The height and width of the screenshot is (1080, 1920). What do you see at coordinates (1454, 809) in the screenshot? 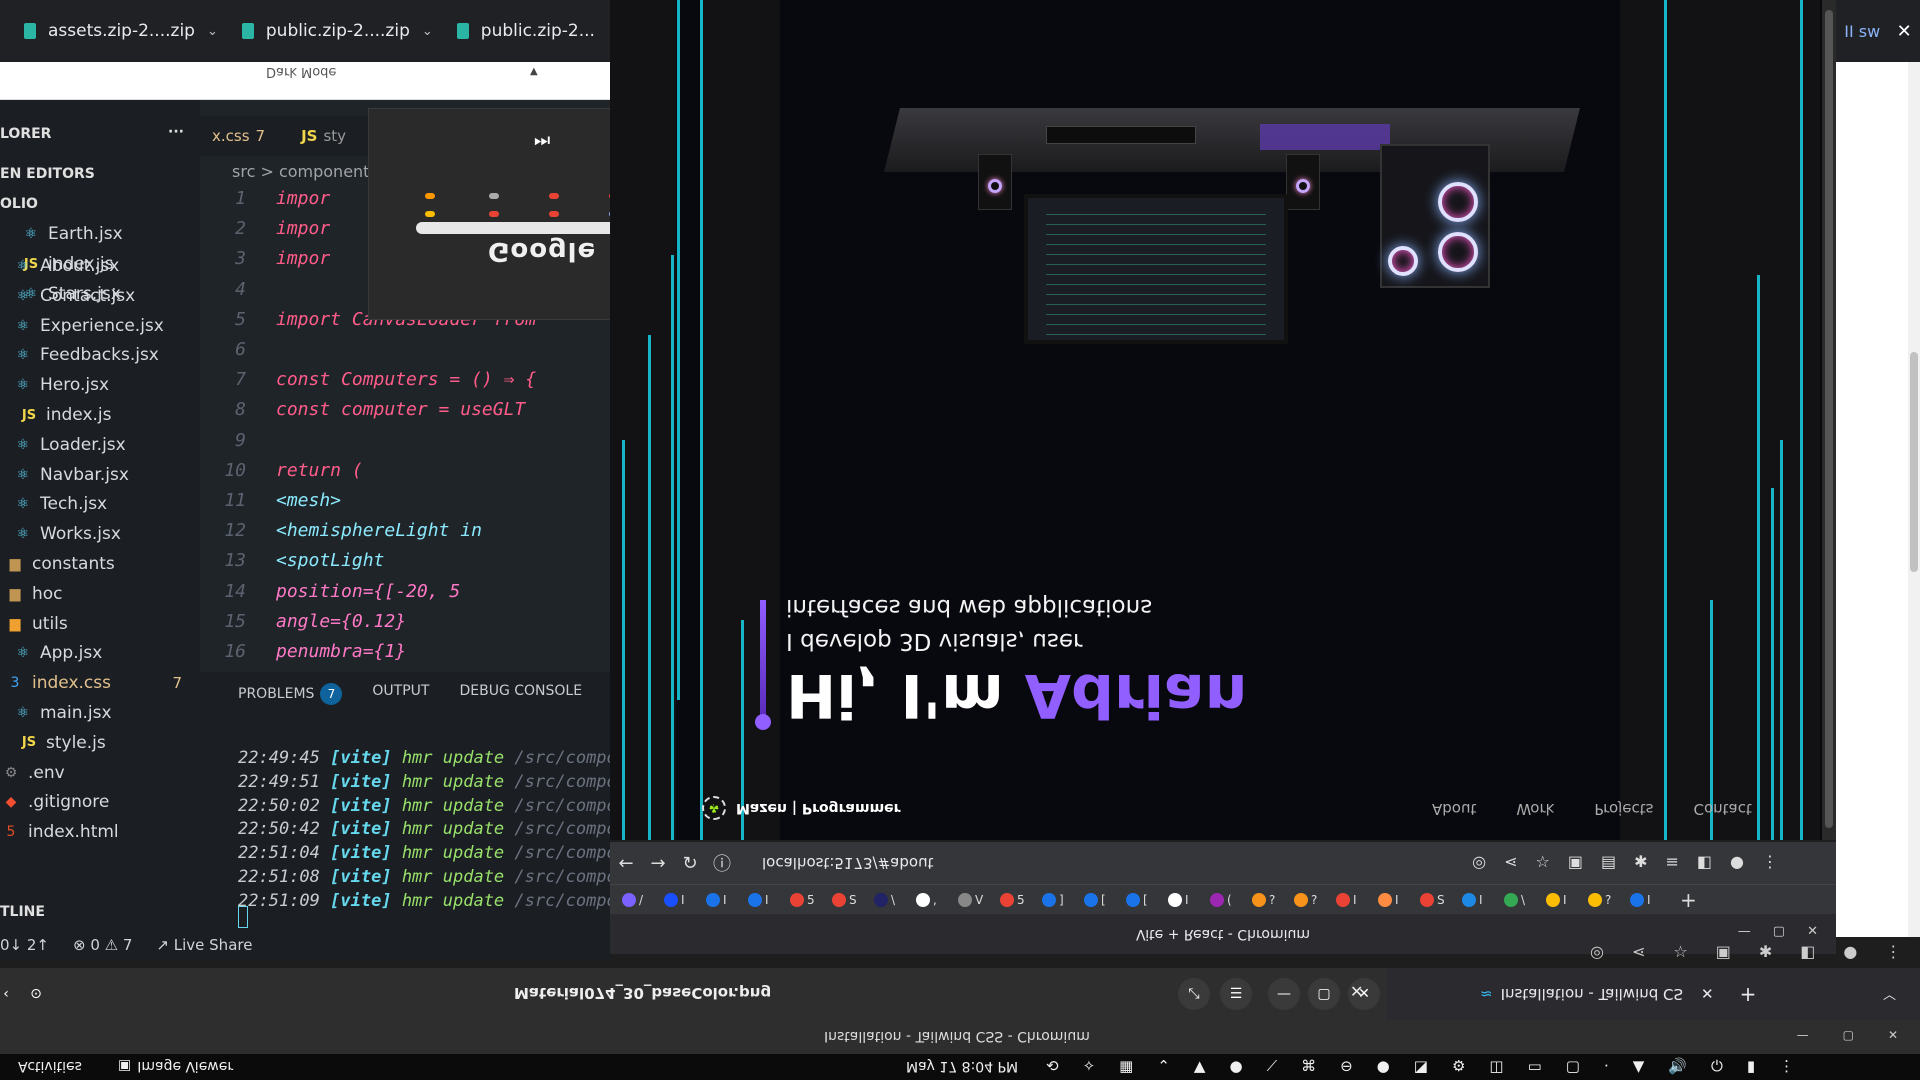
I see `nav-about: About` at bounding box center [1454, 809].